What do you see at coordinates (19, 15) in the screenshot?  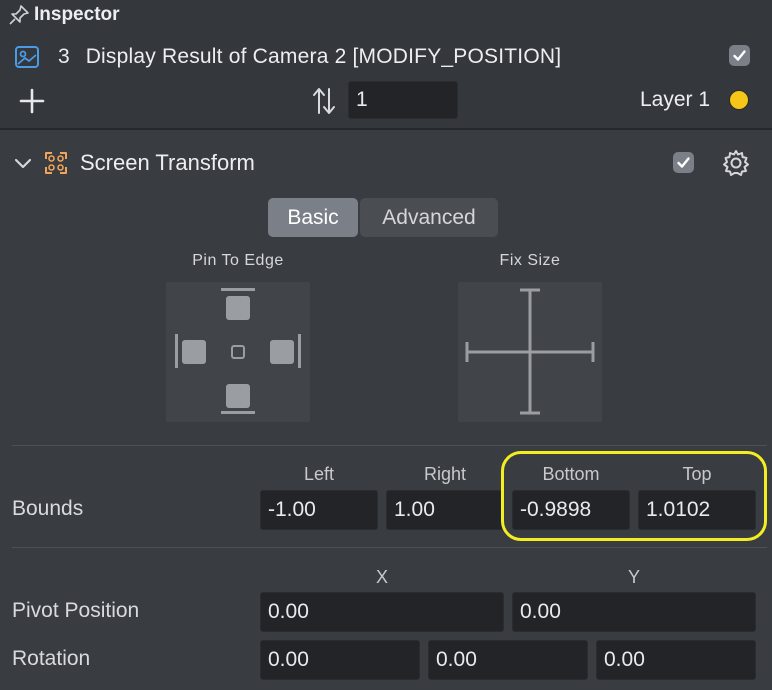 I see `pin-icon` at bounding box center [19, 15].